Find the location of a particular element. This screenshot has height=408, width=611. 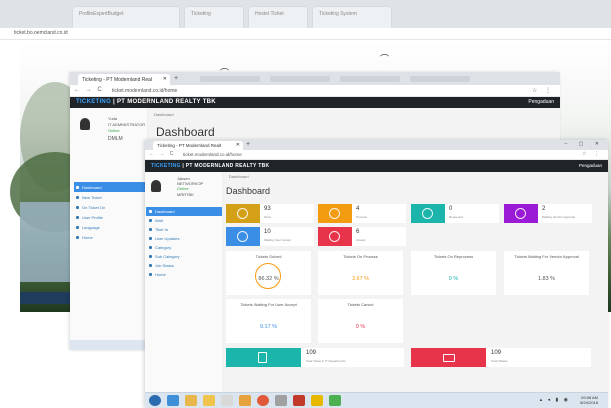

sidebar-item-category: Category is located at coordinates (184, 247).